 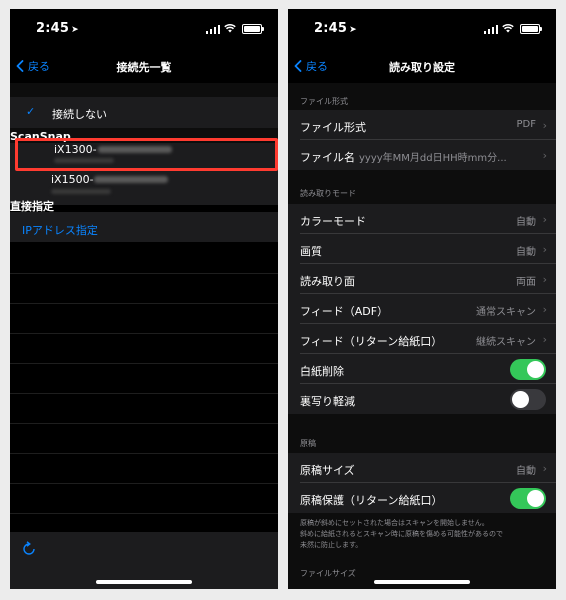 I want to click on section-header-filesize: ファイルサイズ, so click(x=328, y=573).